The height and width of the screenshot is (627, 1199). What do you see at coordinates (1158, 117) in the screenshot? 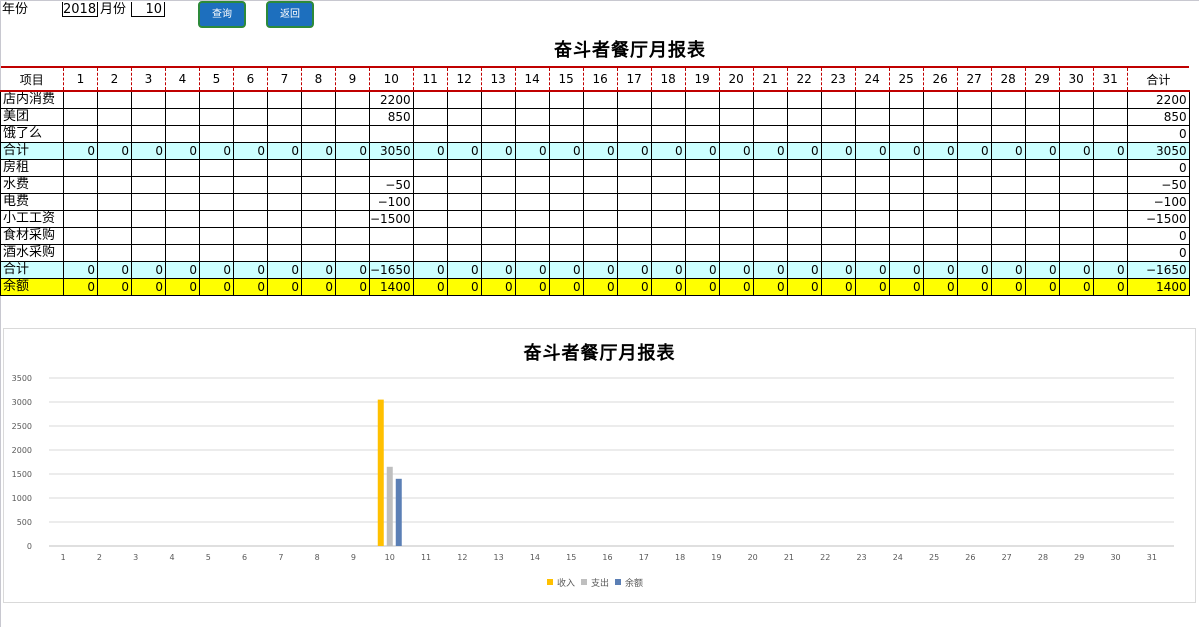
I see `total-cell: 850` at bounding box center [1158, 117].